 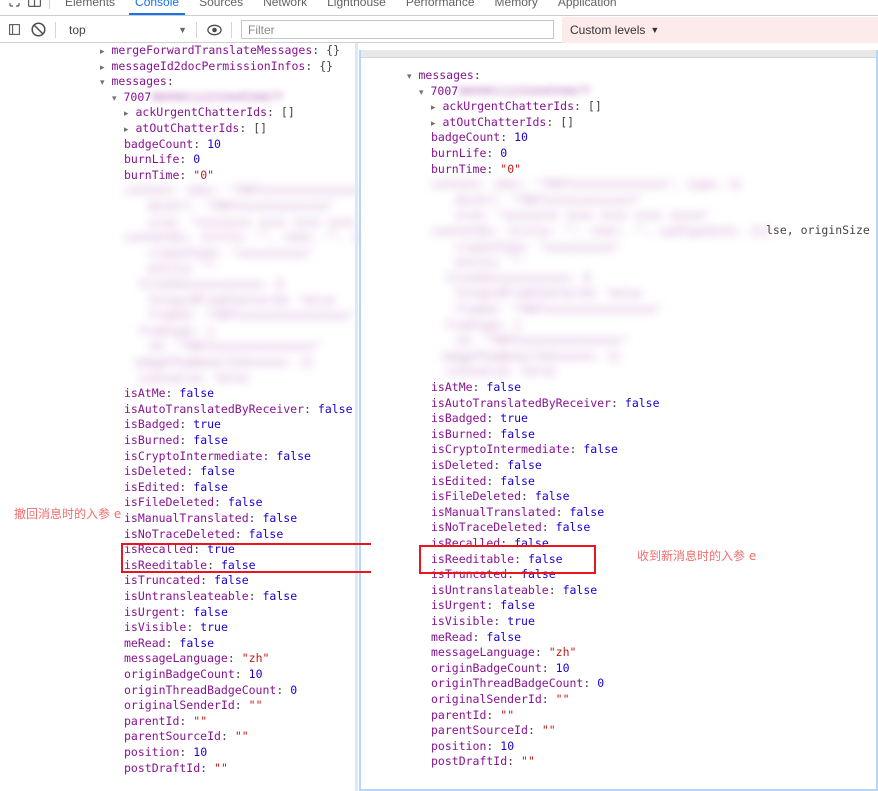 What do you see at coordinates (541, 293) in the screenshot?
I see `redacted-property-line: forwardFromChatterId: false` at bounding box center [541, 293].